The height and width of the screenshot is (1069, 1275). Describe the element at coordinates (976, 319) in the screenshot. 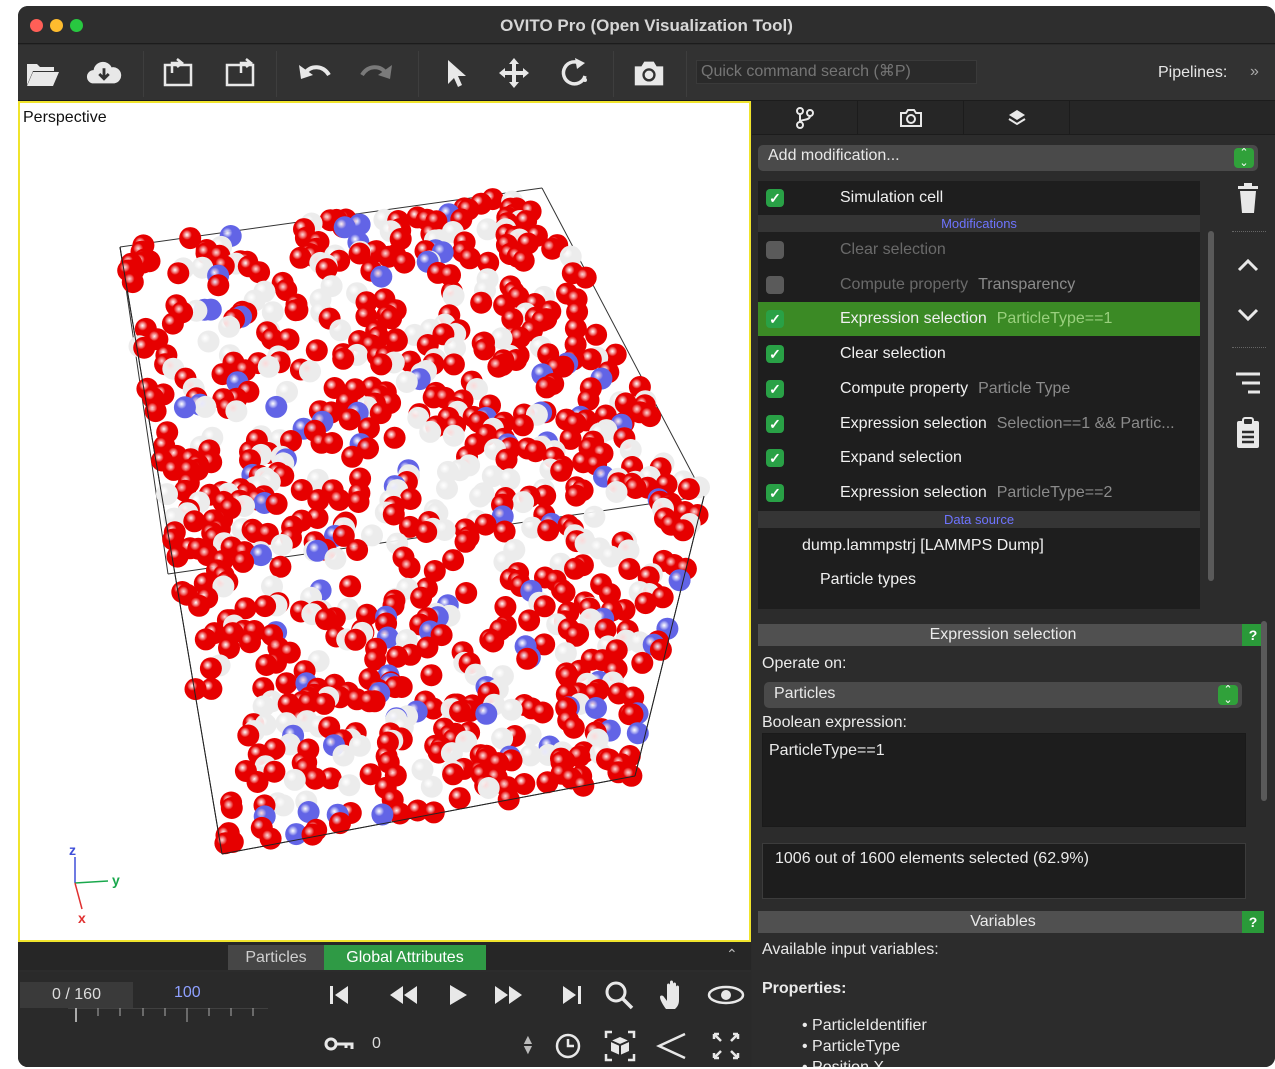

I see `modifier-label: Expression selection ParticleType==1` at that location.